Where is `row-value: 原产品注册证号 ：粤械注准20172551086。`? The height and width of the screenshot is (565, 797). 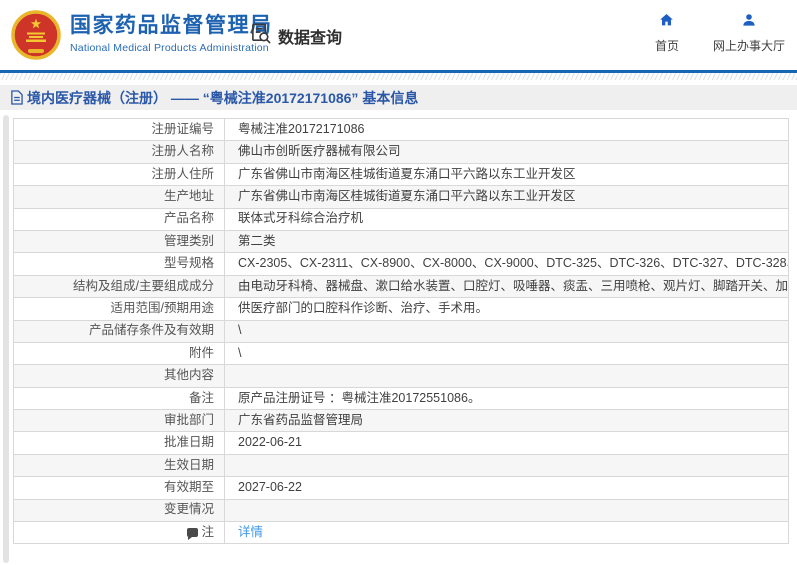 row-value: 原产品注册证号 ：粤械注准20172551086。 is located at coordinates (506, 398).